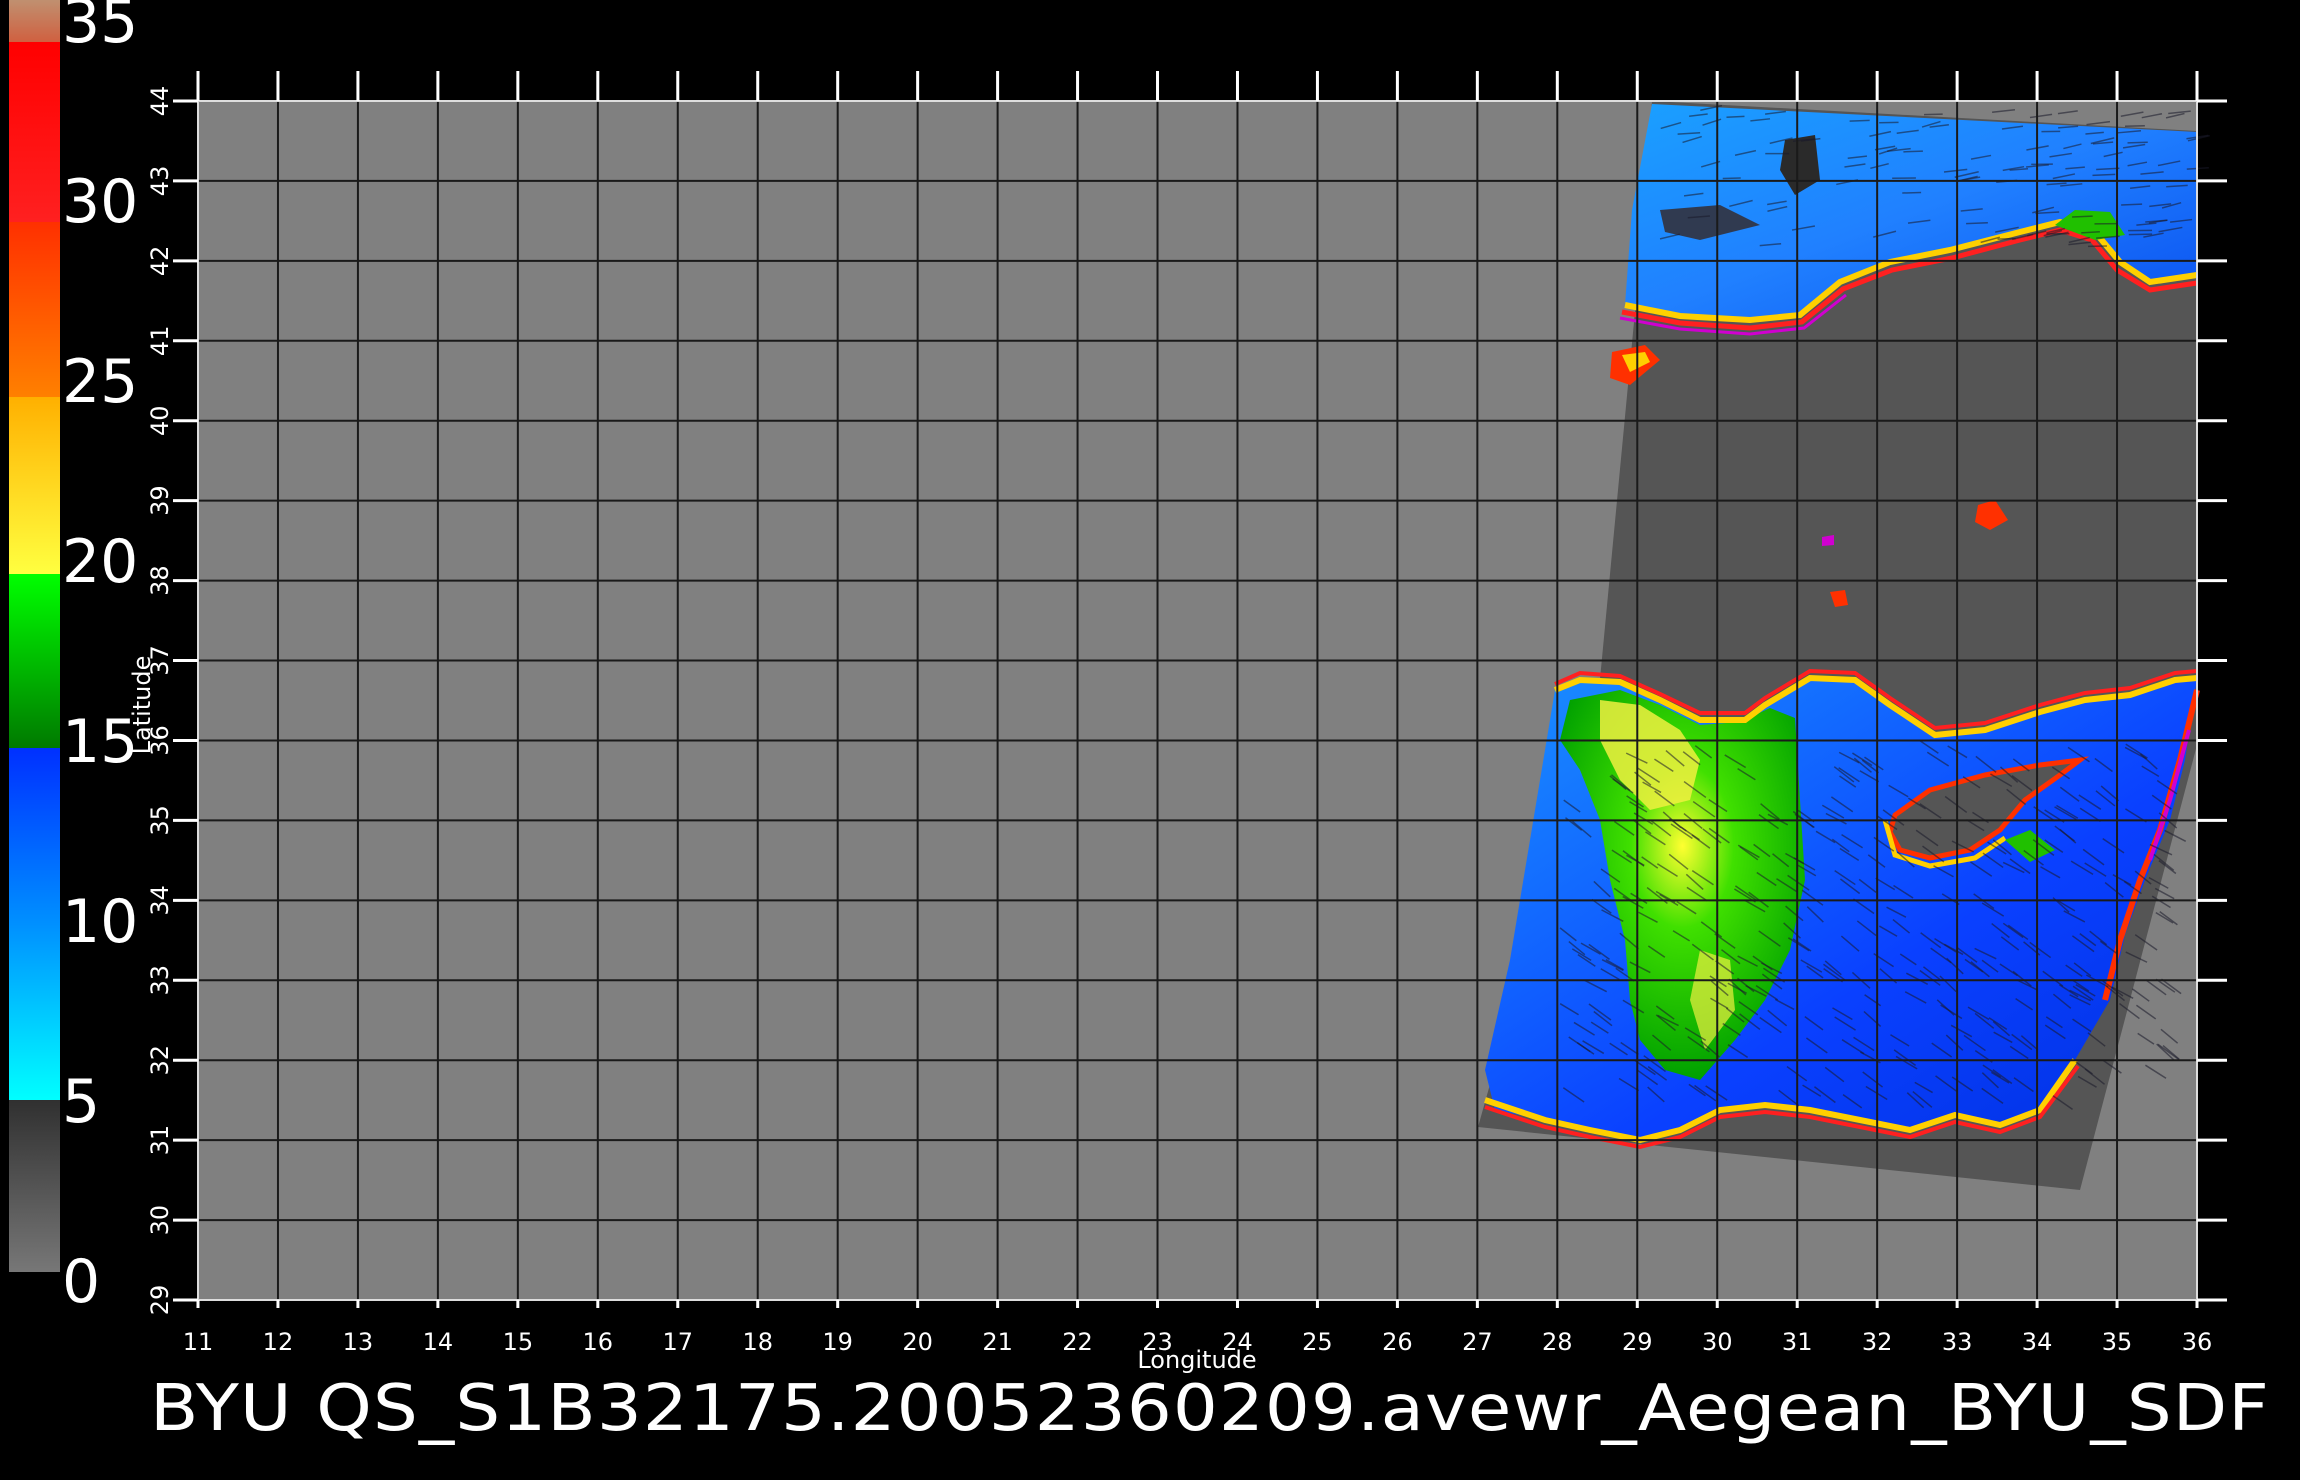 This screenshot has width=2300, height=1480. Describe the element at coordinates (100, 28) in the screenshot. I see `colorbar-label: 35` at that location.